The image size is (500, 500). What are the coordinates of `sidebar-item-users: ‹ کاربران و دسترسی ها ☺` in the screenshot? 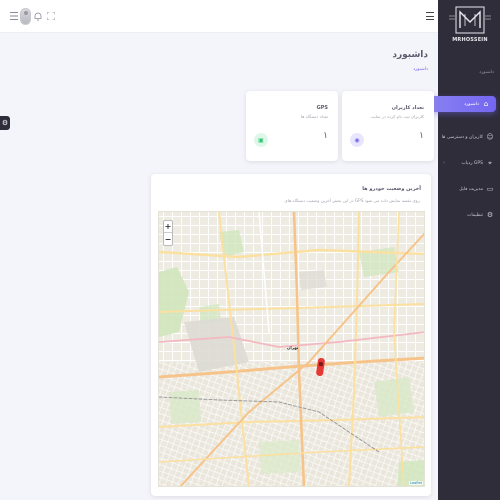 It's located at (469, 137).